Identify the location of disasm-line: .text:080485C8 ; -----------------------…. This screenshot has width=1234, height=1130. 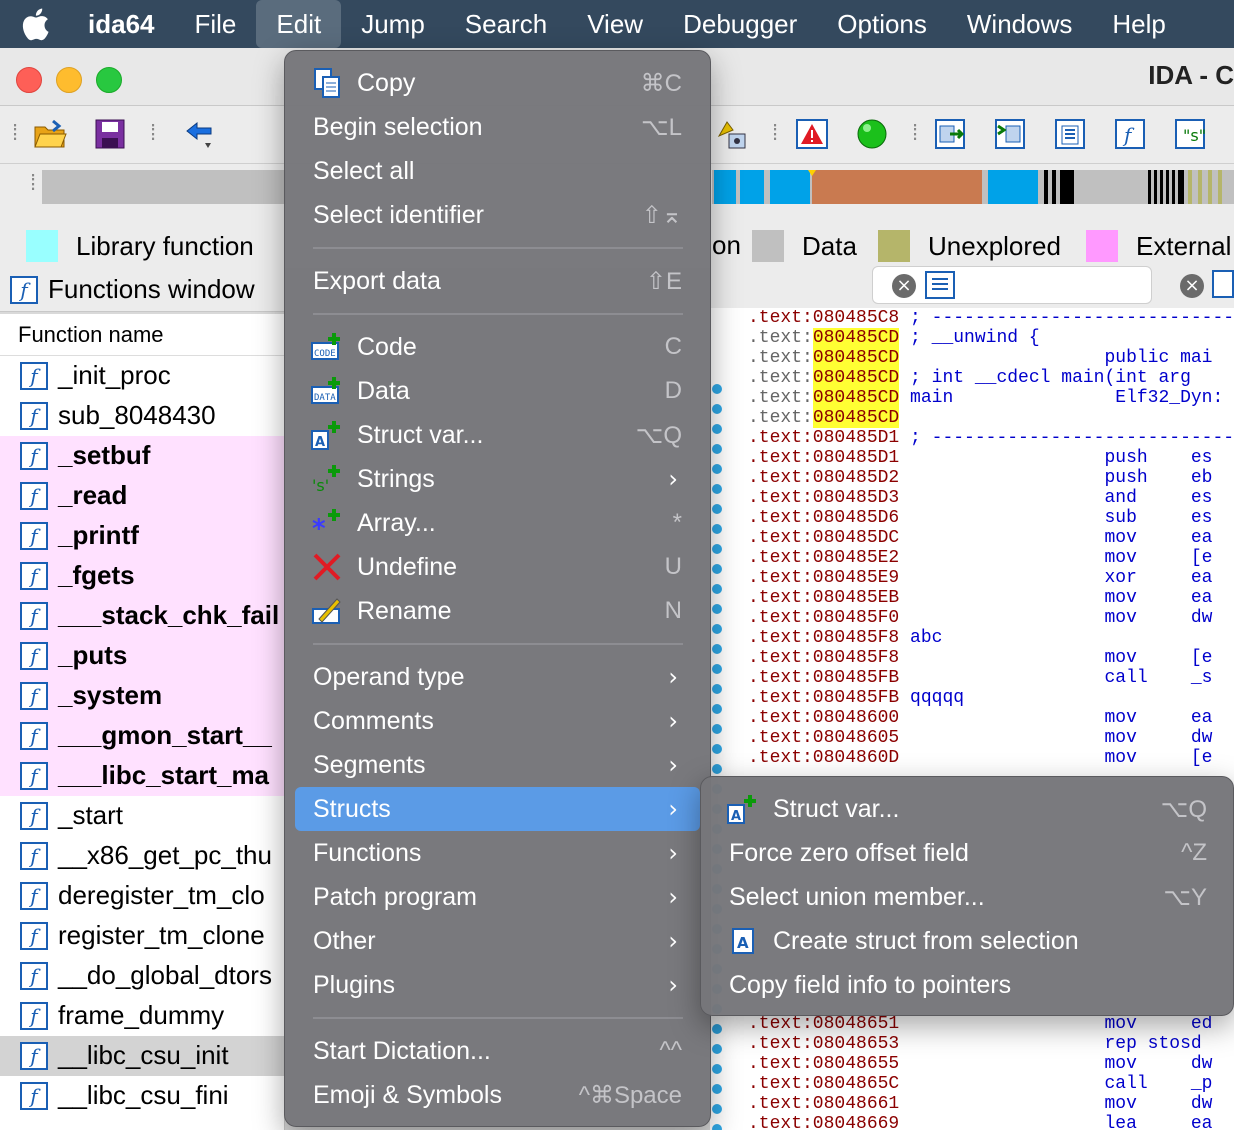
(991, 318).